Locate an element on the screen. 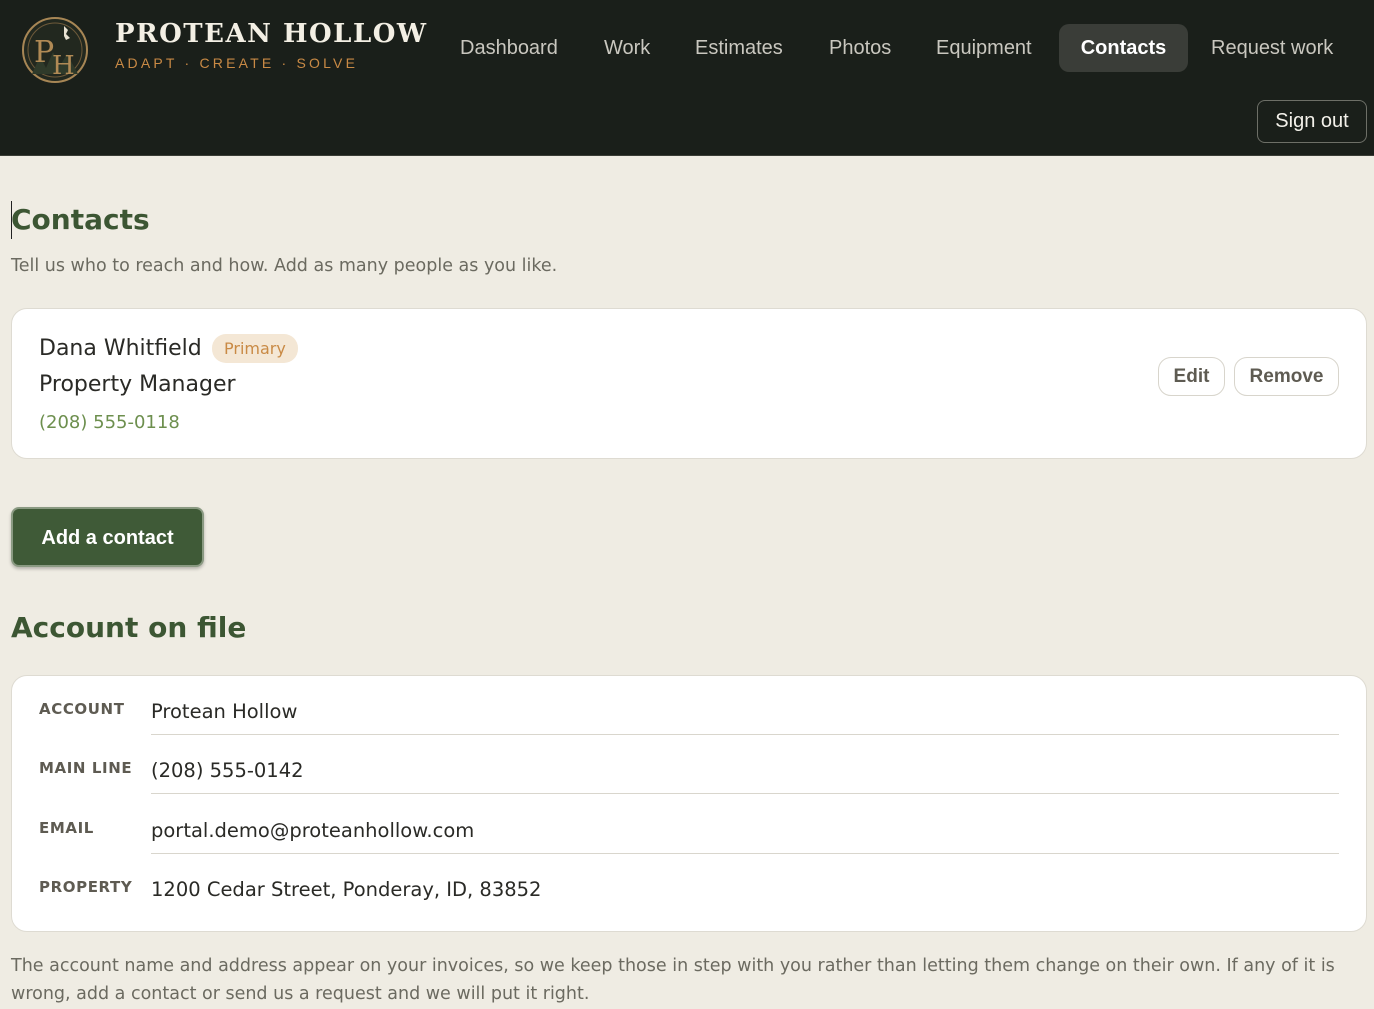  nav-estimates: Estimates is located at coordinates (739, 48).